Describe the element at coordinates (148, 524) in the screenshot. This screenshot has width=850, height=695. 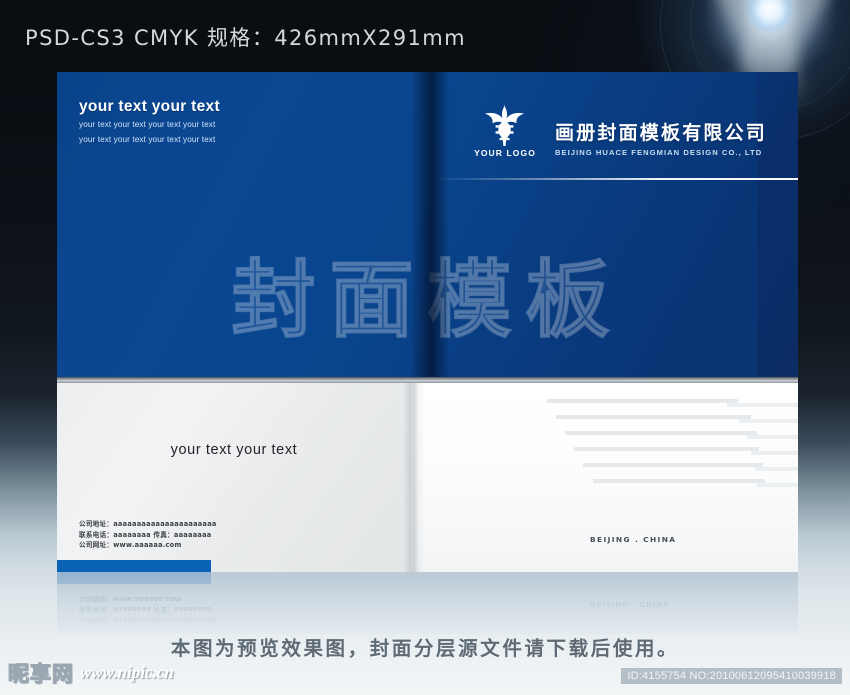
I see `contact-address: 公司地址：aaaaaaaaaaaaaaaaaaaaaa` at that location.